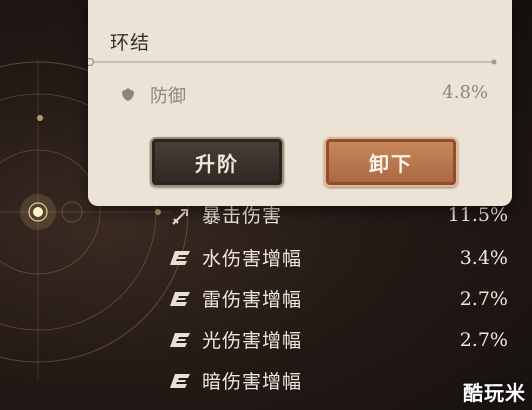 Image resolution: width=532 pixels, height=410 pixels. Describe the element at coordinates (180, 217) in the screenshot. I see `crit-sword-icon` at that location.